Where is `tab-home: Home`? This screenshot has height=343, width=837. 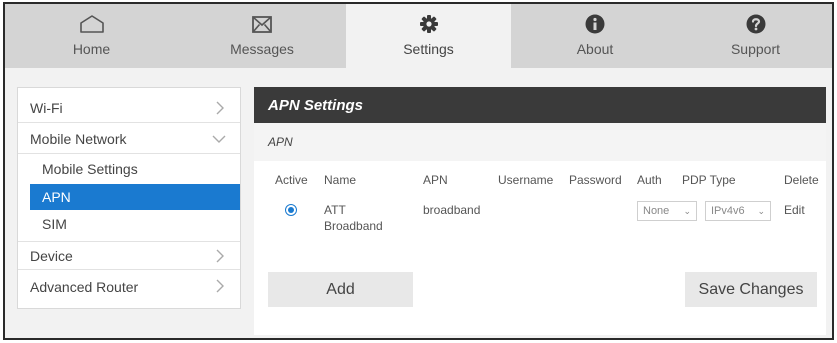
tab-home: Home is located at coordinates (91, 36).